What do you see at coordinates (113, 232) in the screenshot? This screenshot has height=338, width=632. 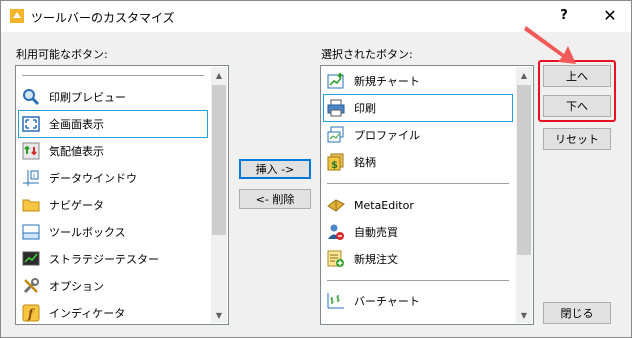 I see `list-item: ツールボックス` at bounding box center [113, 232].